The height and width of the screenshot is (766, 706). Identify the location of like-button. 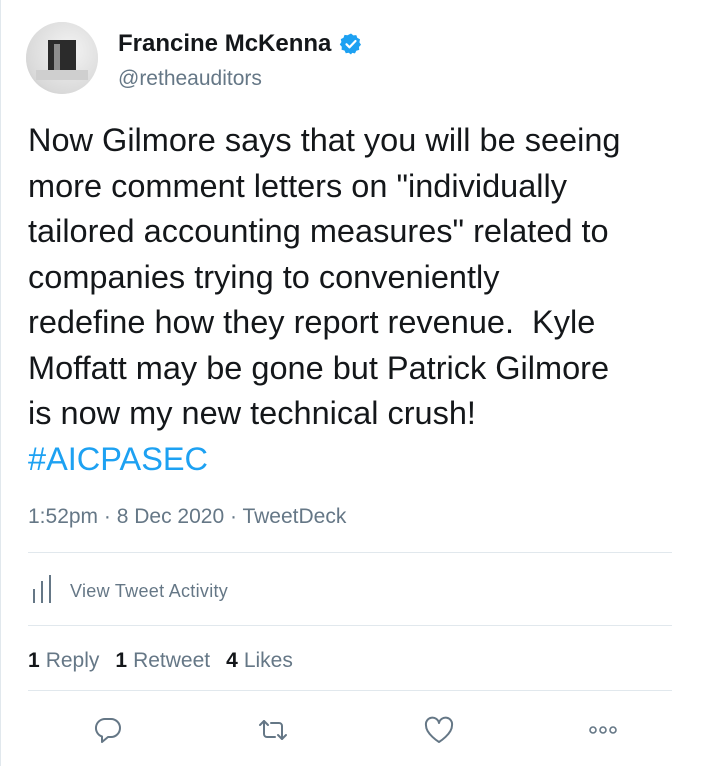
(439, 732).